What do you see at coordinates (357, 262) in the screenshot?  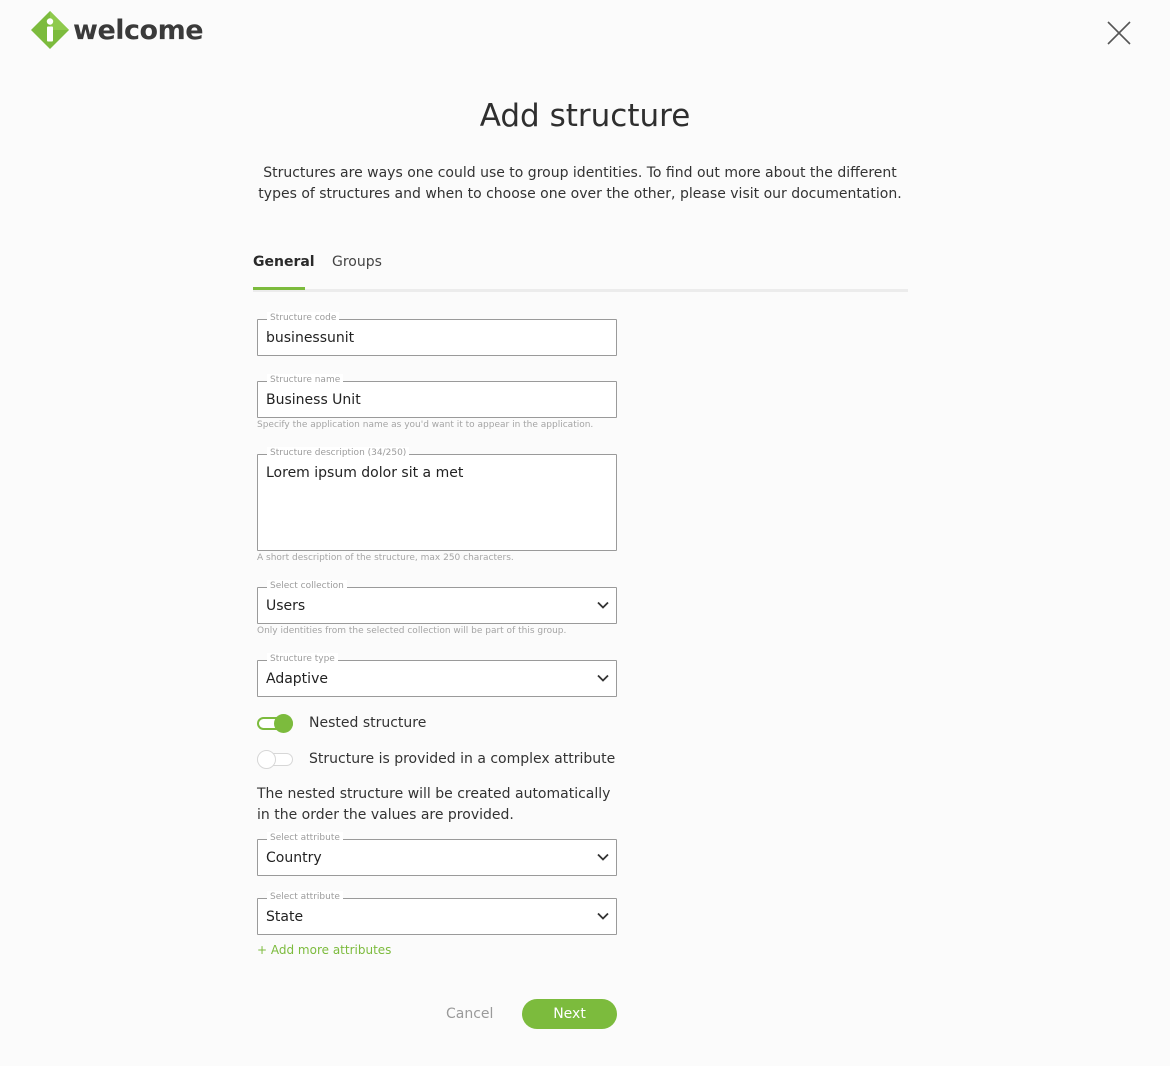 I see `tab-groups: Groups` at bounding box center [357, 262].